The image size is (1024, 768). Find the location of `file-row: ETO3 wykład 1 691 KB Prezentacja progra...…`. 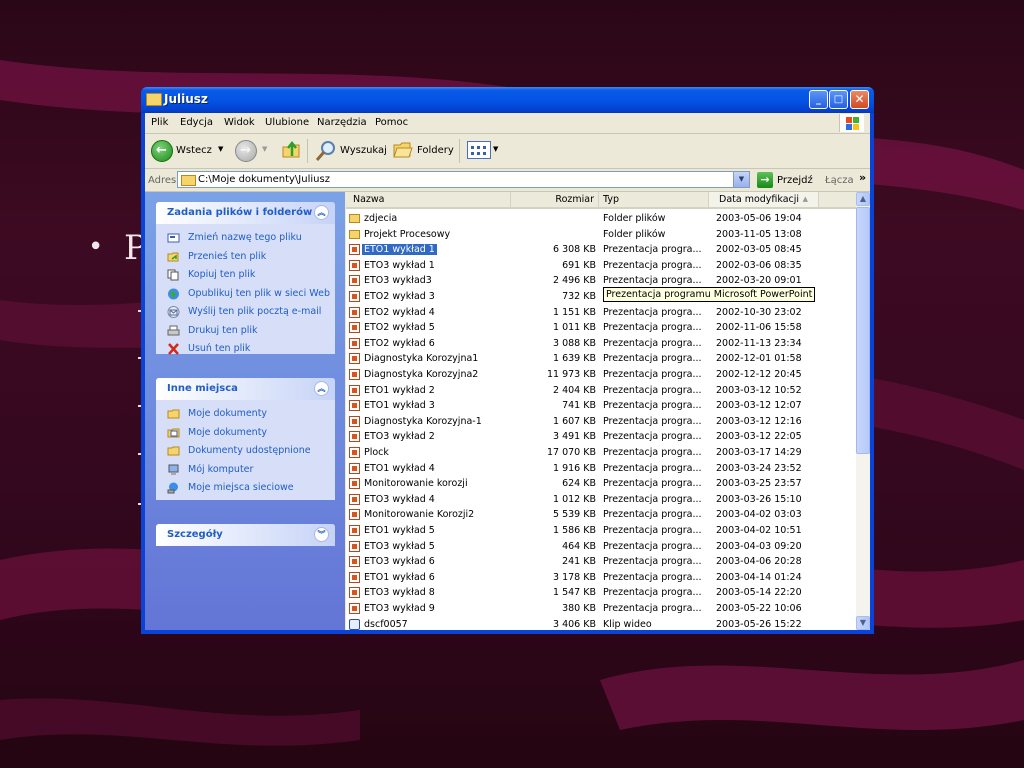

file-row: ETO3 wykład 1 691 KB Prezentacja progra...… is located at coordinates (601, 267).